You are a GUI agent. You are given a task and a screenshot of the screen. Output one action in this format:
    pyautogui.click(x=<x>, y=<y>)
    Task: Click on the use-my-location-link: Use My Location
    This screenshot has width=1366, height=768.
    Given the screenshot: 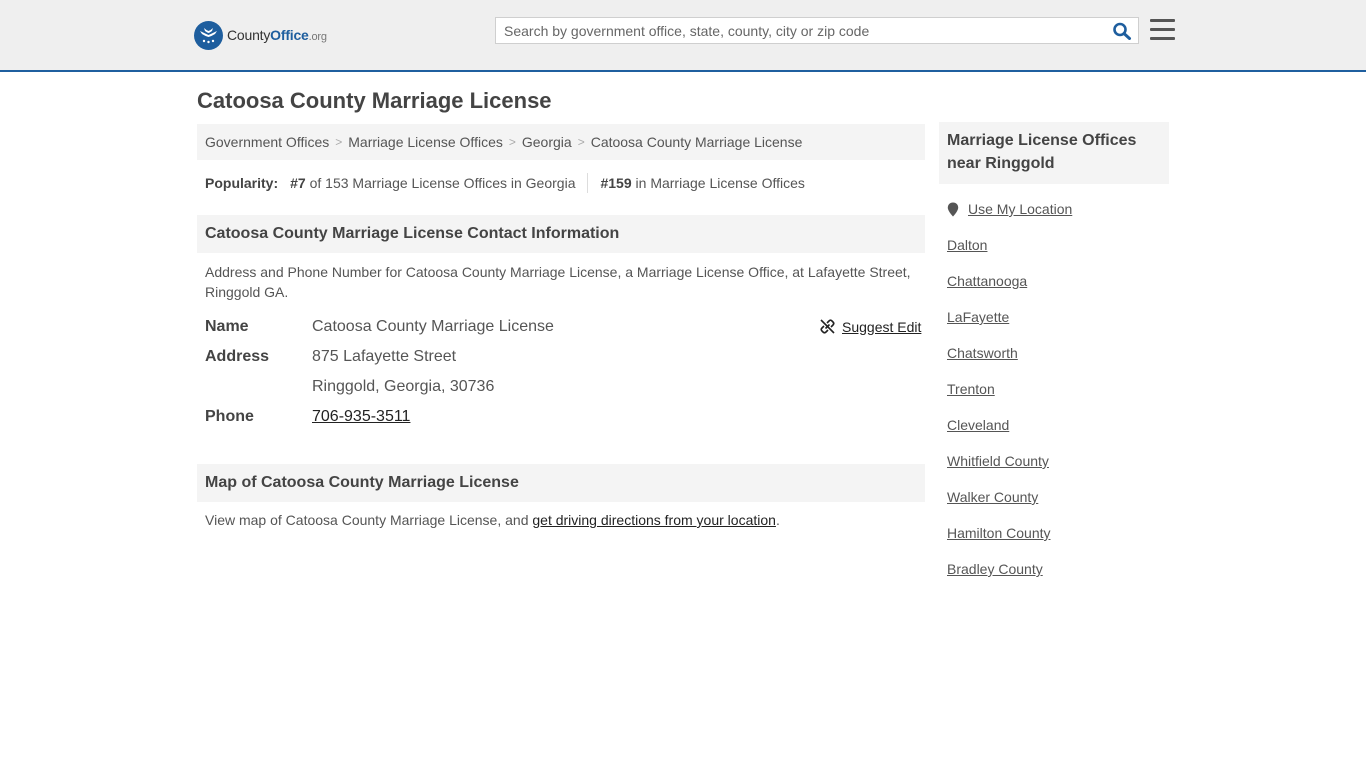 What is the action you would take?
    pyautogui.click(x=1020, y=209)
    